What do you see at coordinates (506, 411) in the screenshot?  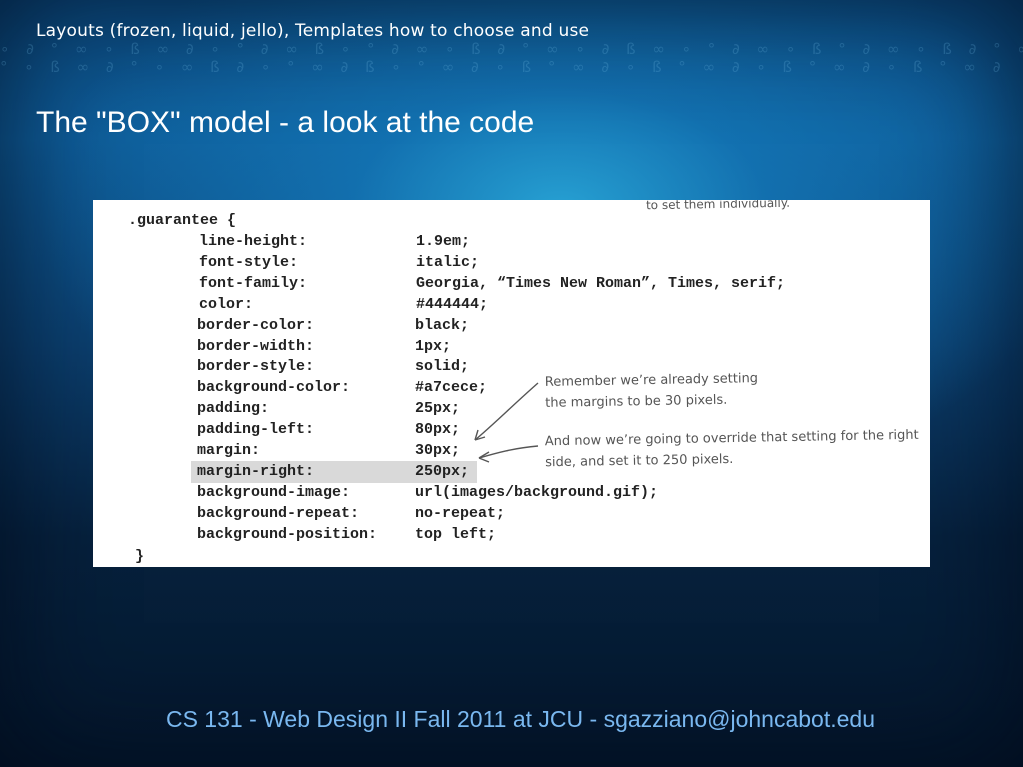 I see `arrow-to-padding-left` at bounding box center [506, 411].